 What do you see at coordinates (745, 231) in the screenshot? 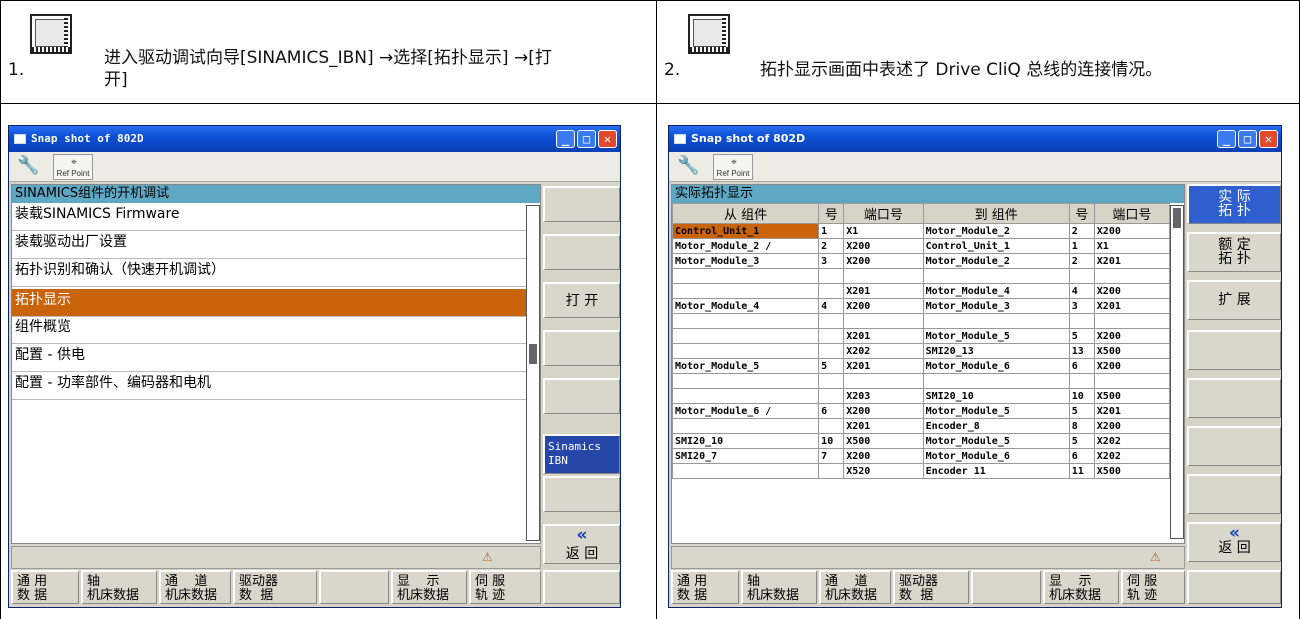
I see `table-cell: Control_Unit_1` at bounding box center [745, 231].